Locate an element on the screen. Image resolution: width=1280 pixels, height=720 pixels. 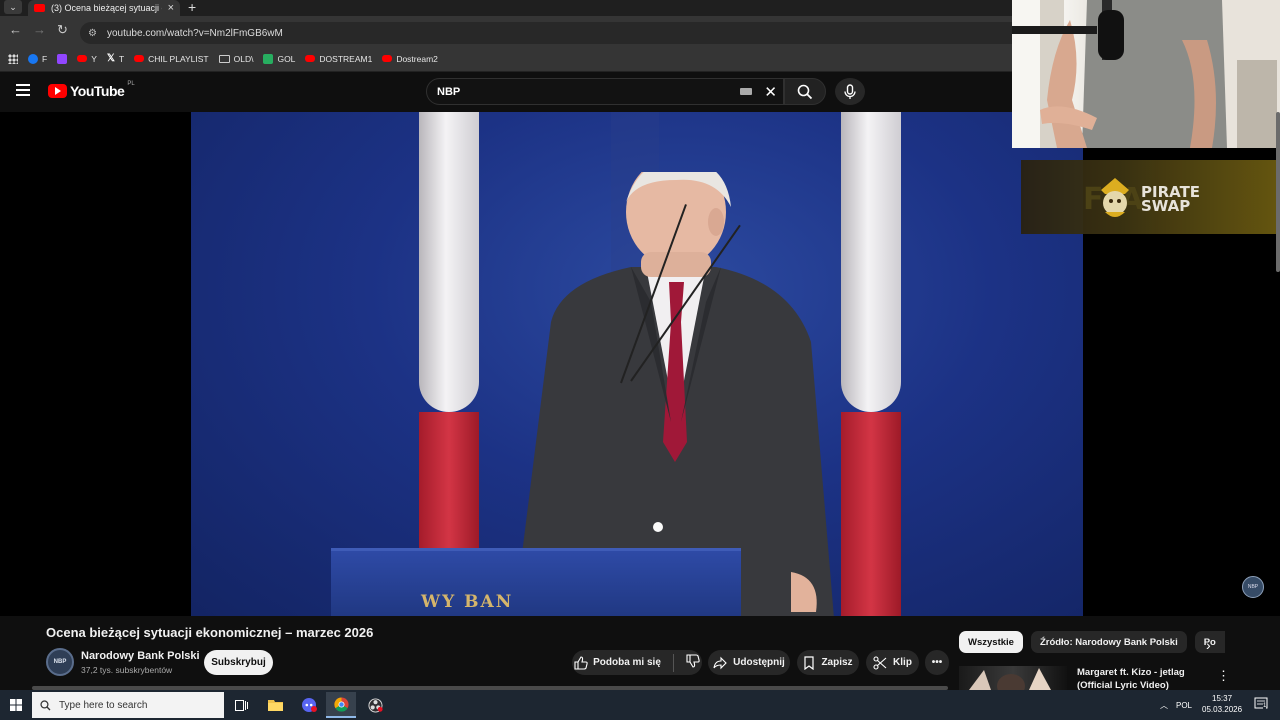
microphone-icon is located at coordinates (850, 91).